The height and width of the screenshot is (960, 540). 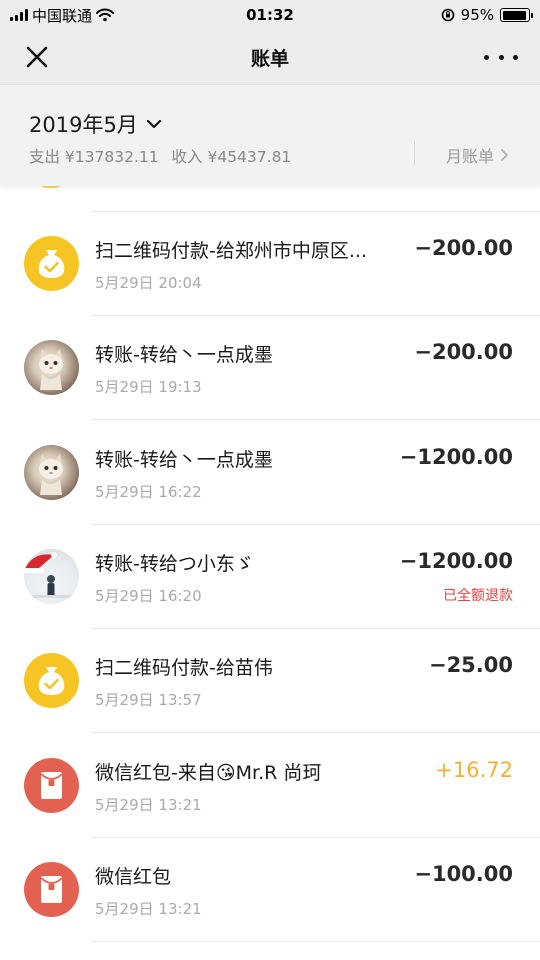 What do you see at coordinates (463, 873) in the screenshot?
I see `transaction-amount: −100.00` at bounding box center [463, 873].